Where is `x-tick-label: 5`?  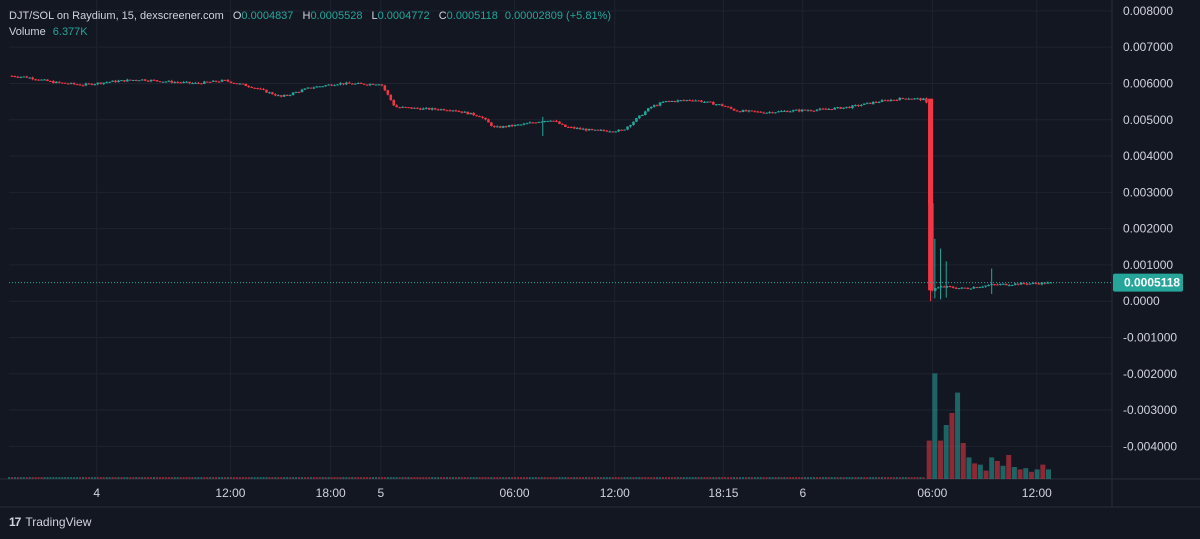
x-tick-label: 5 is located at coordinates (380, 493).